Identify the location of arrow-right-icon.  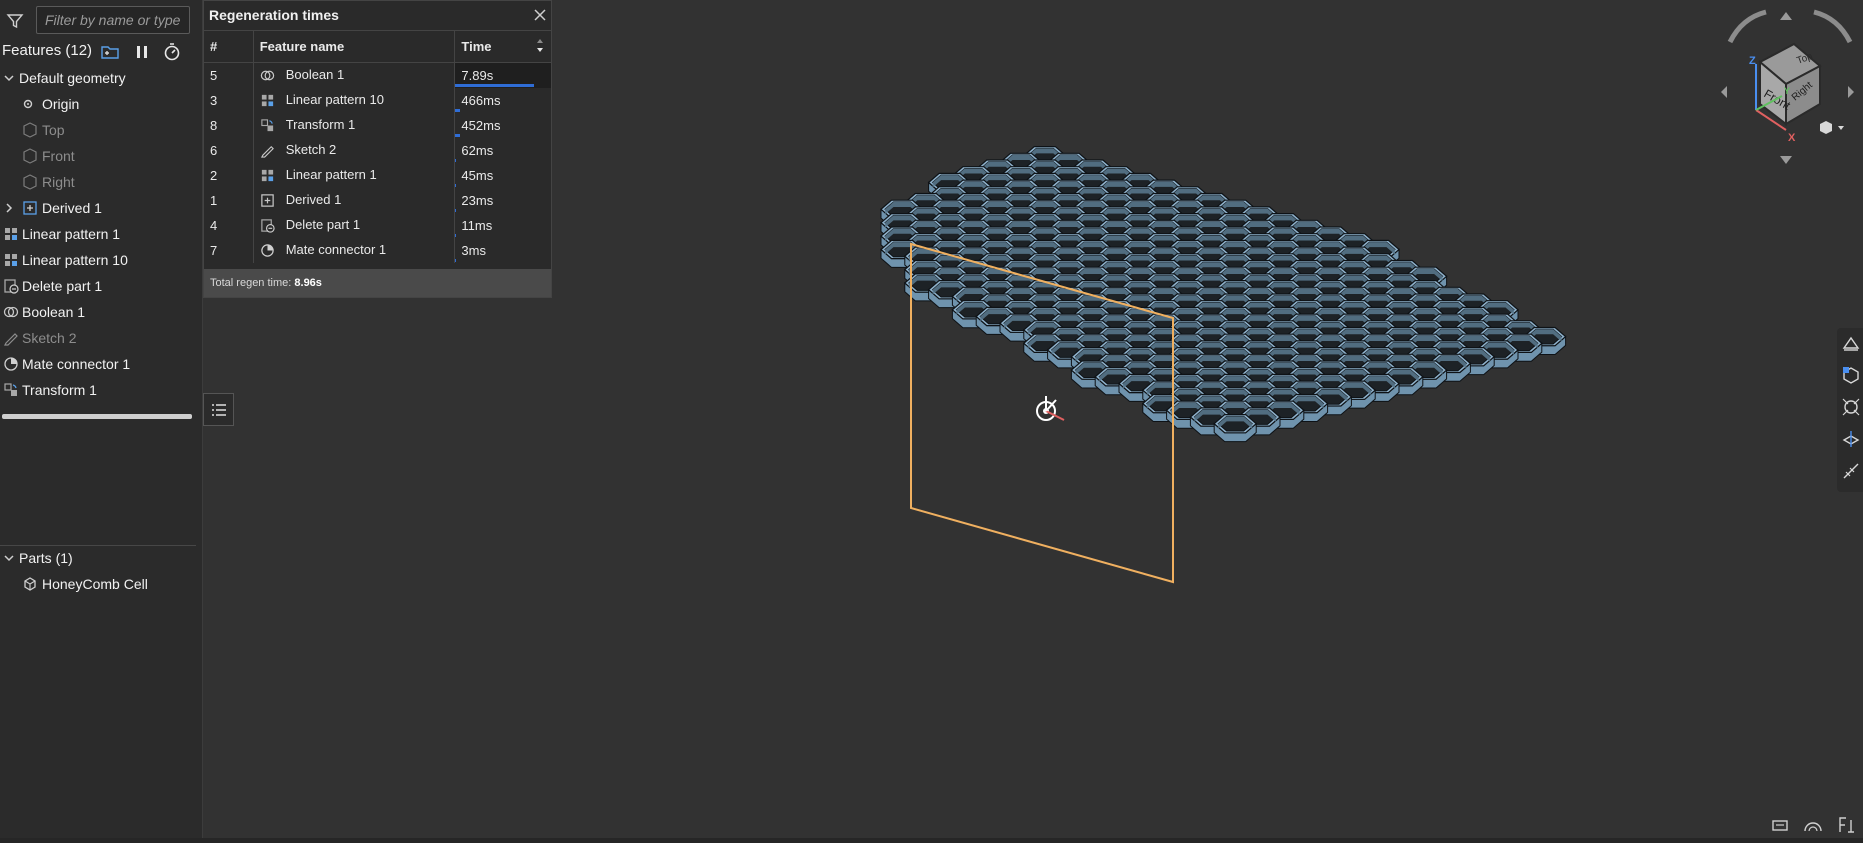
(1851, 92).